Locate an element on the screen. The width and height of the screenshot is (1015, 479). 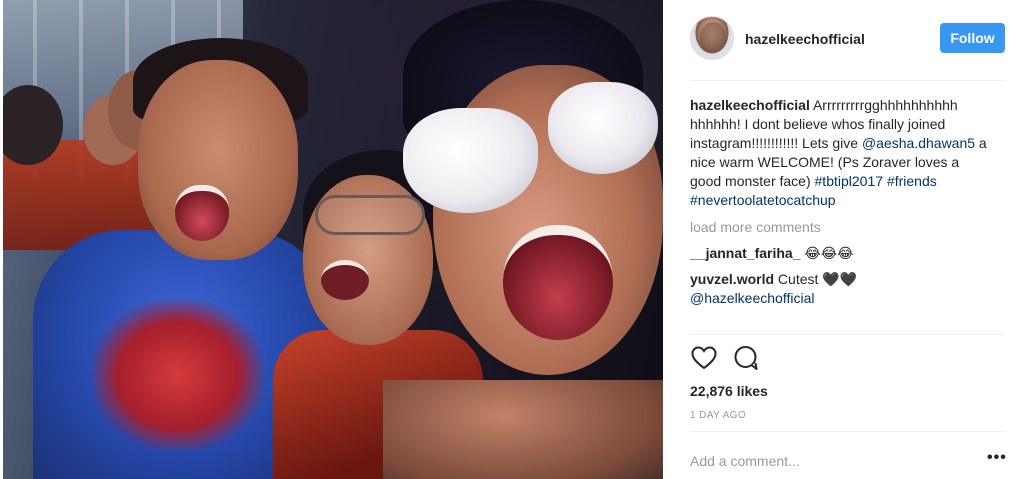
woman-mouth-foreground is located at coordinates (558, 282).